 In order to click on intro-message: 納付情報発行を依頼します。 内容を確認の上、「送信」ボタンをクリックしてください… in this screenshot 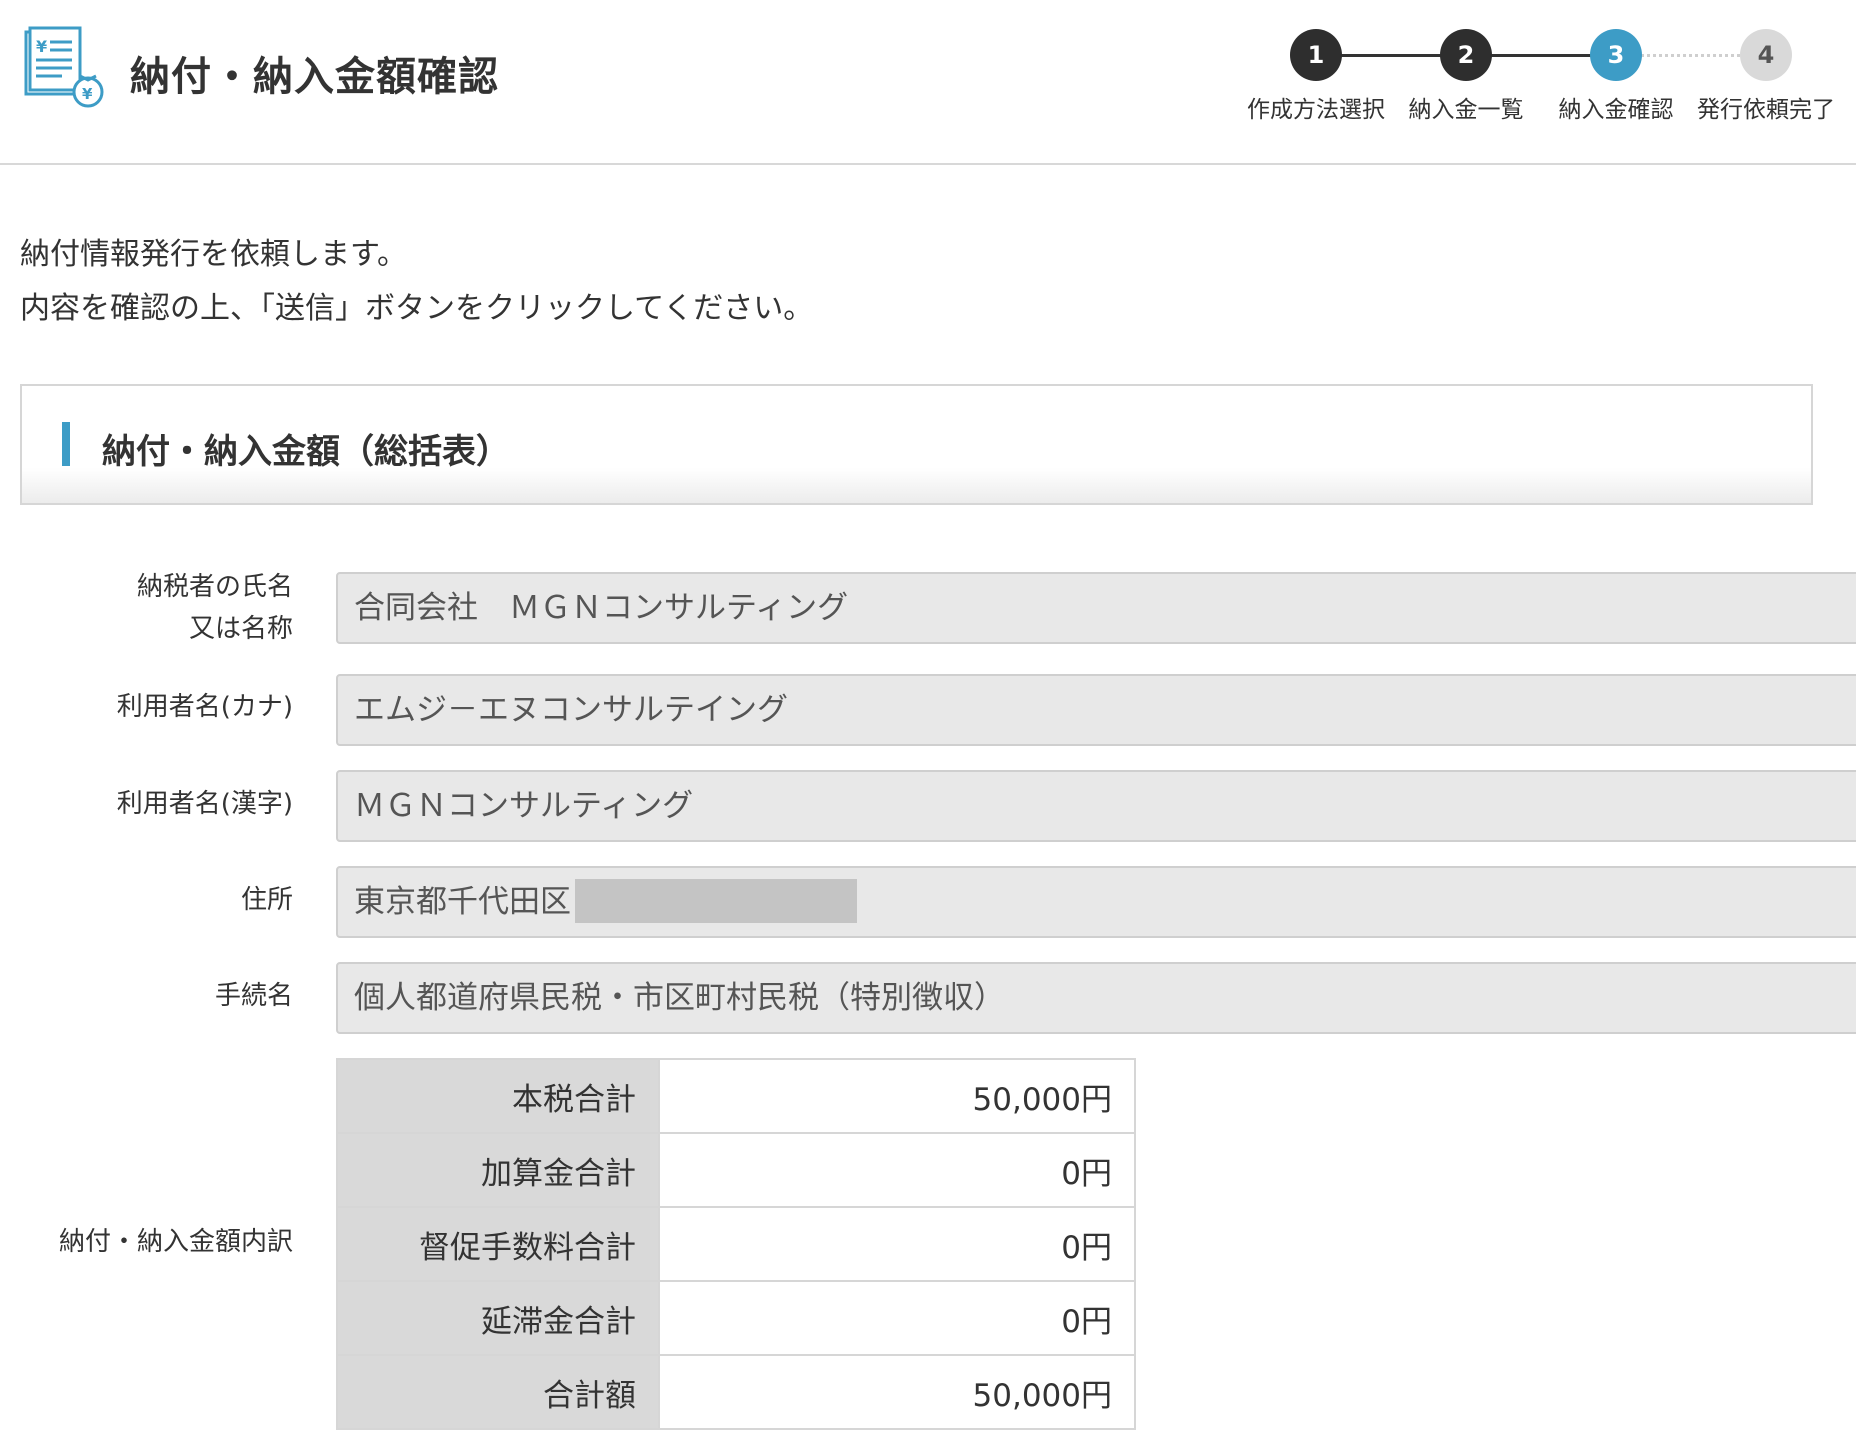, I will do `click(416, 282)`.